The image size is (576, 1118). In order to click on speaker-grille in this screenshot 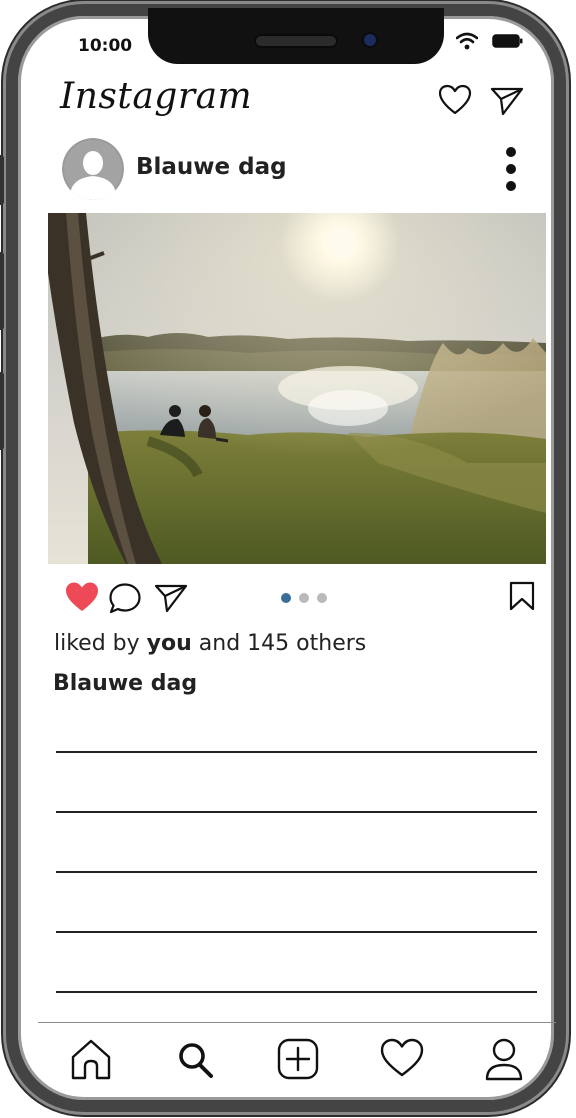, I will do `click(296, 41)`.